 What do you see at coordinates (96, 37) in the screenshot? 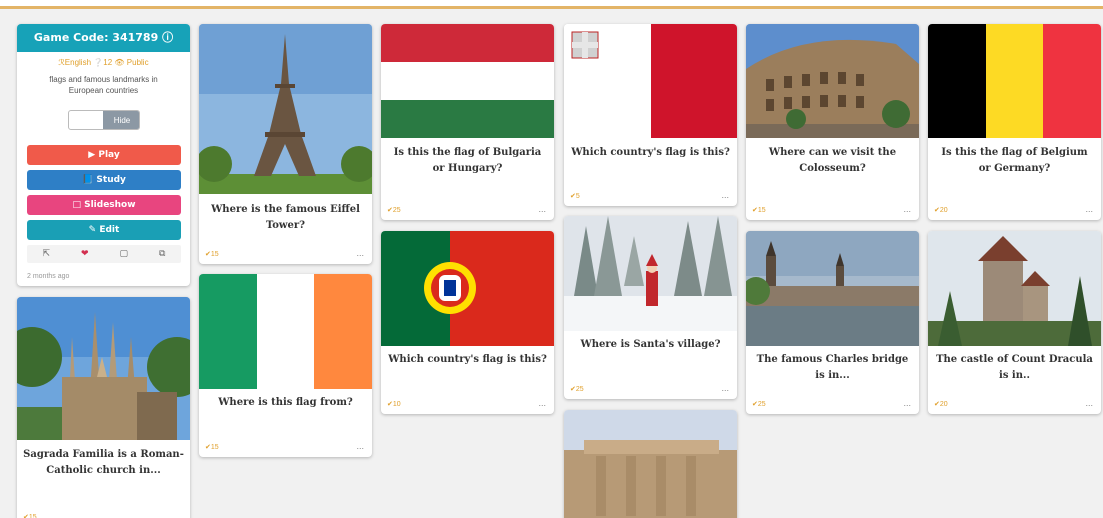
I see `game-code: Game Code: 341789` at bounding box center [96, 37].